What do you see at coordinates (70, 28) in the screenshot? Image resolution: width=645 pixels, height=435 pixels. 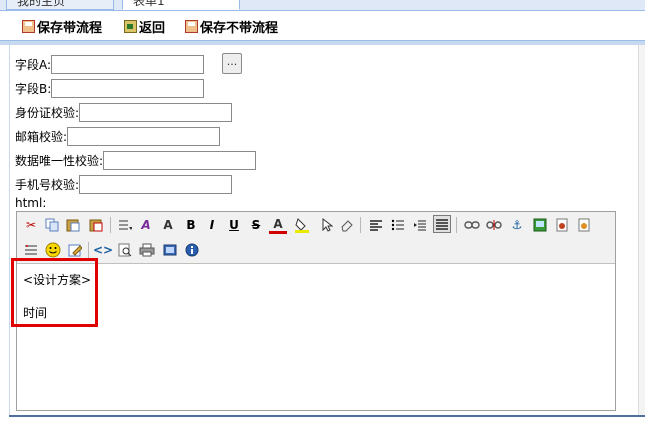 I see `save-with-flow-label: 保存带流程` at bounding box center [70, 28].